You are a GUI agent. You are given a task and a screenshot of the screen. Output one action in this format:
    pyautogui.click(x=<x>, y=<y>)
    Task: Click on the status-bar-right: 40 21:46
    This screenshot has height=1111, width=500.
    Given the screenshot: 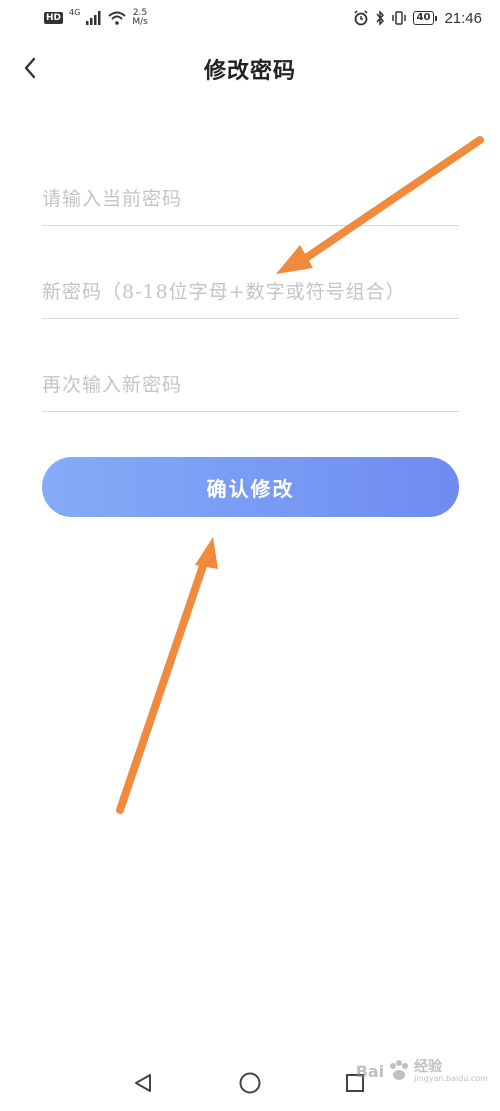 What is the action you would take?
    pyautogui.click(x=417, y=18)
    